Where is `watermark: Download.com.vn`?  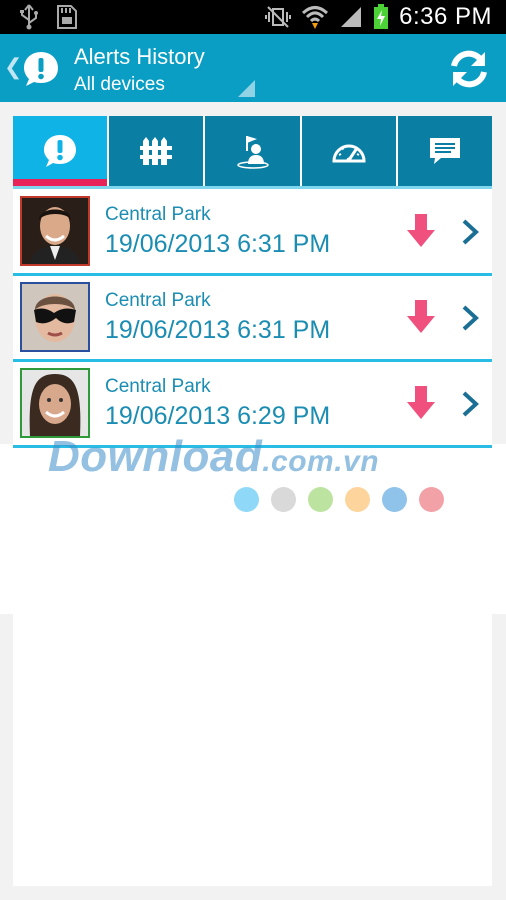
watermark: Download.com.vn is located at coordinates (213, 457).